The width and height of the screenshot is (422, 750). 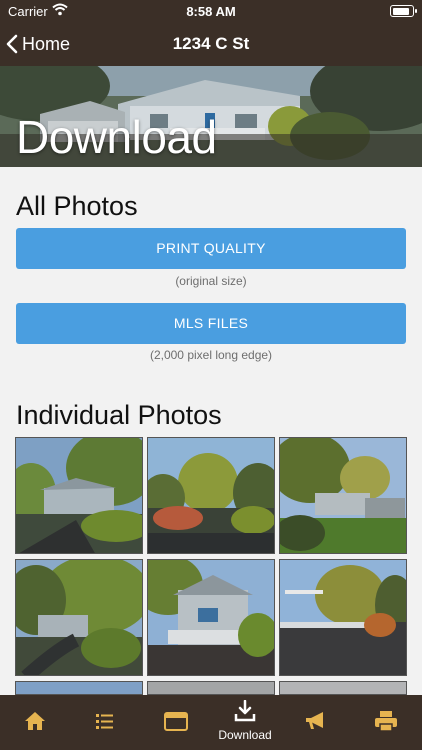 I want to click on battery-icon, so click(x=403, y=11).